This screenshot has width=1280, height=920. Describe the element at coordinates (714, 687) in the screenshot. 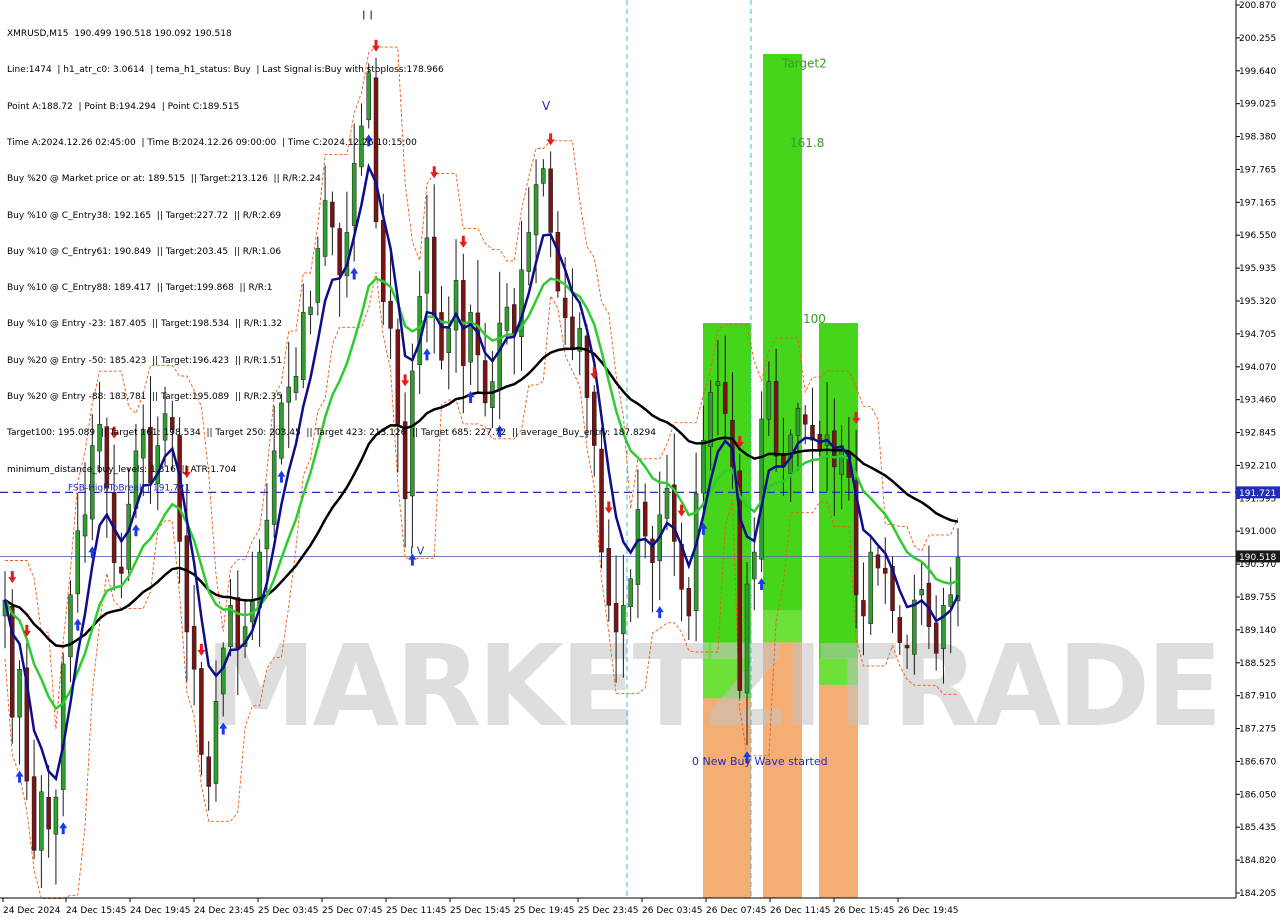

I see `watermark: MARKETZITRADE` at that location.